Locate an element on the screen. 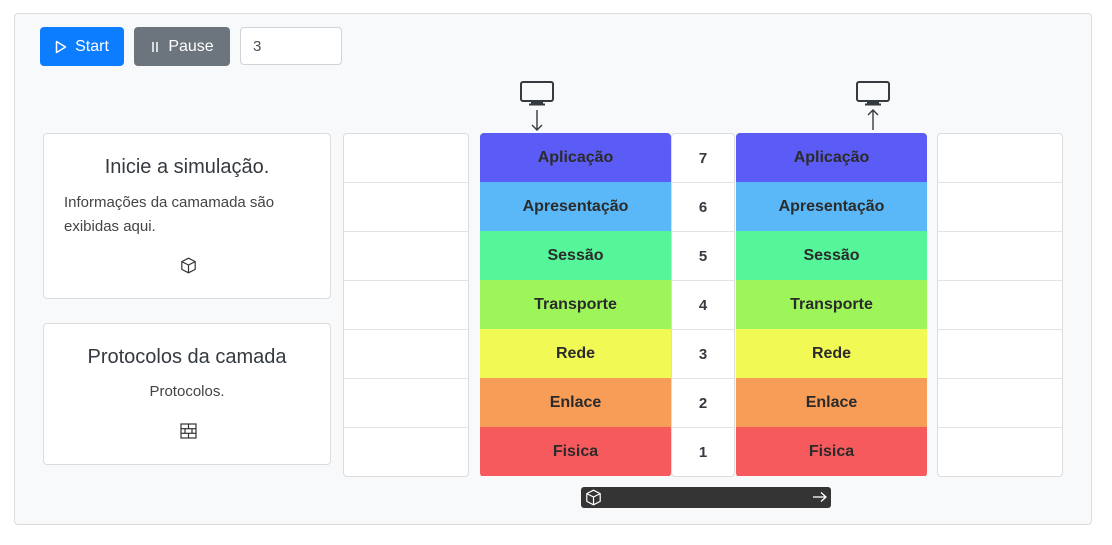  receiver-monitor-icon is located at coordinates (873, 108).